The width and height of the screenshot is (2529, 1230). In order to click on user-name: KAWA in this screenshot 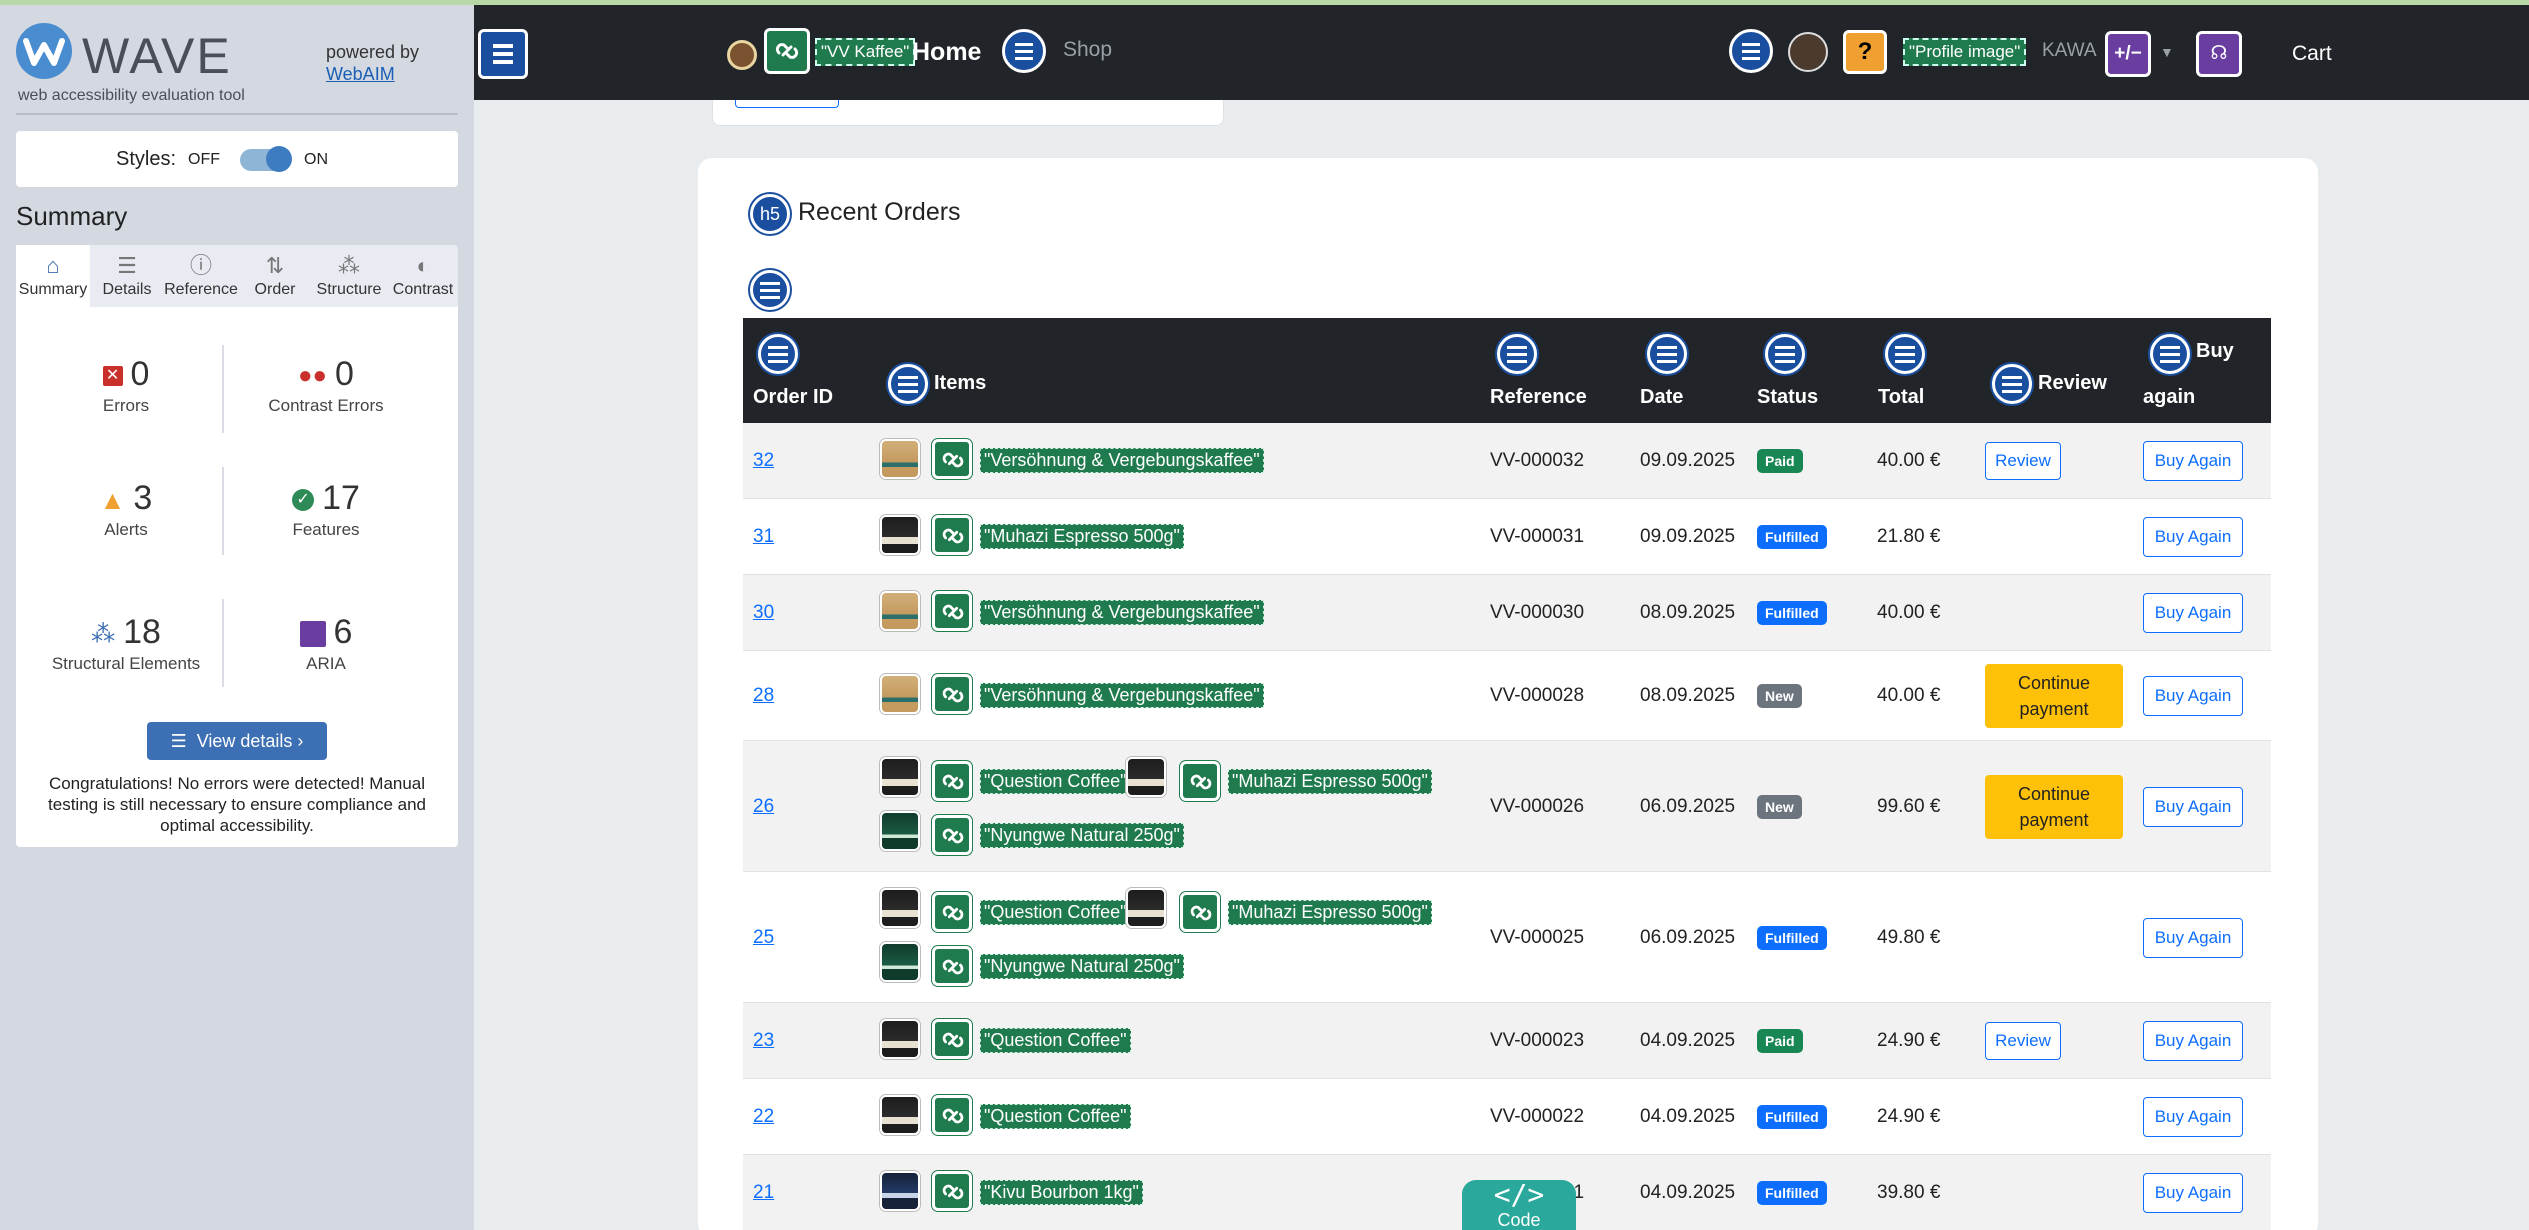, I will do `click(2069, 51)`.